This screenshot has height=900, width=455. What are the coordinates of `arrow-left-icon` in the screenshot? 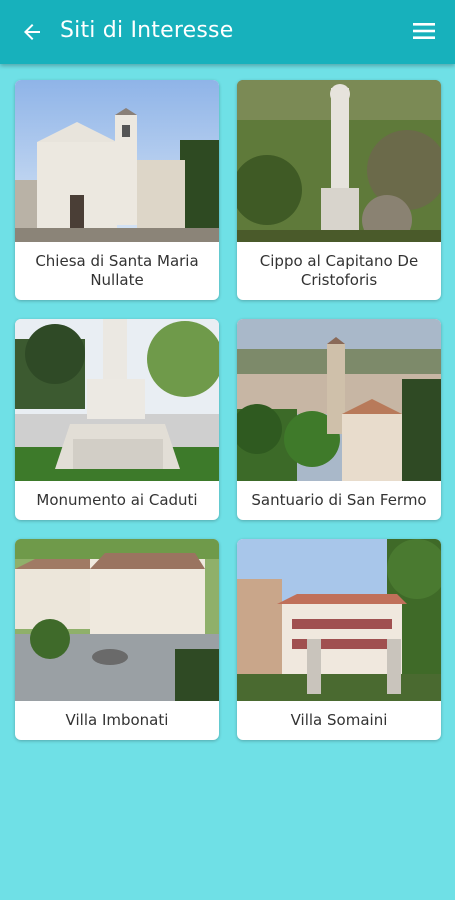 It's located at (32, 32).